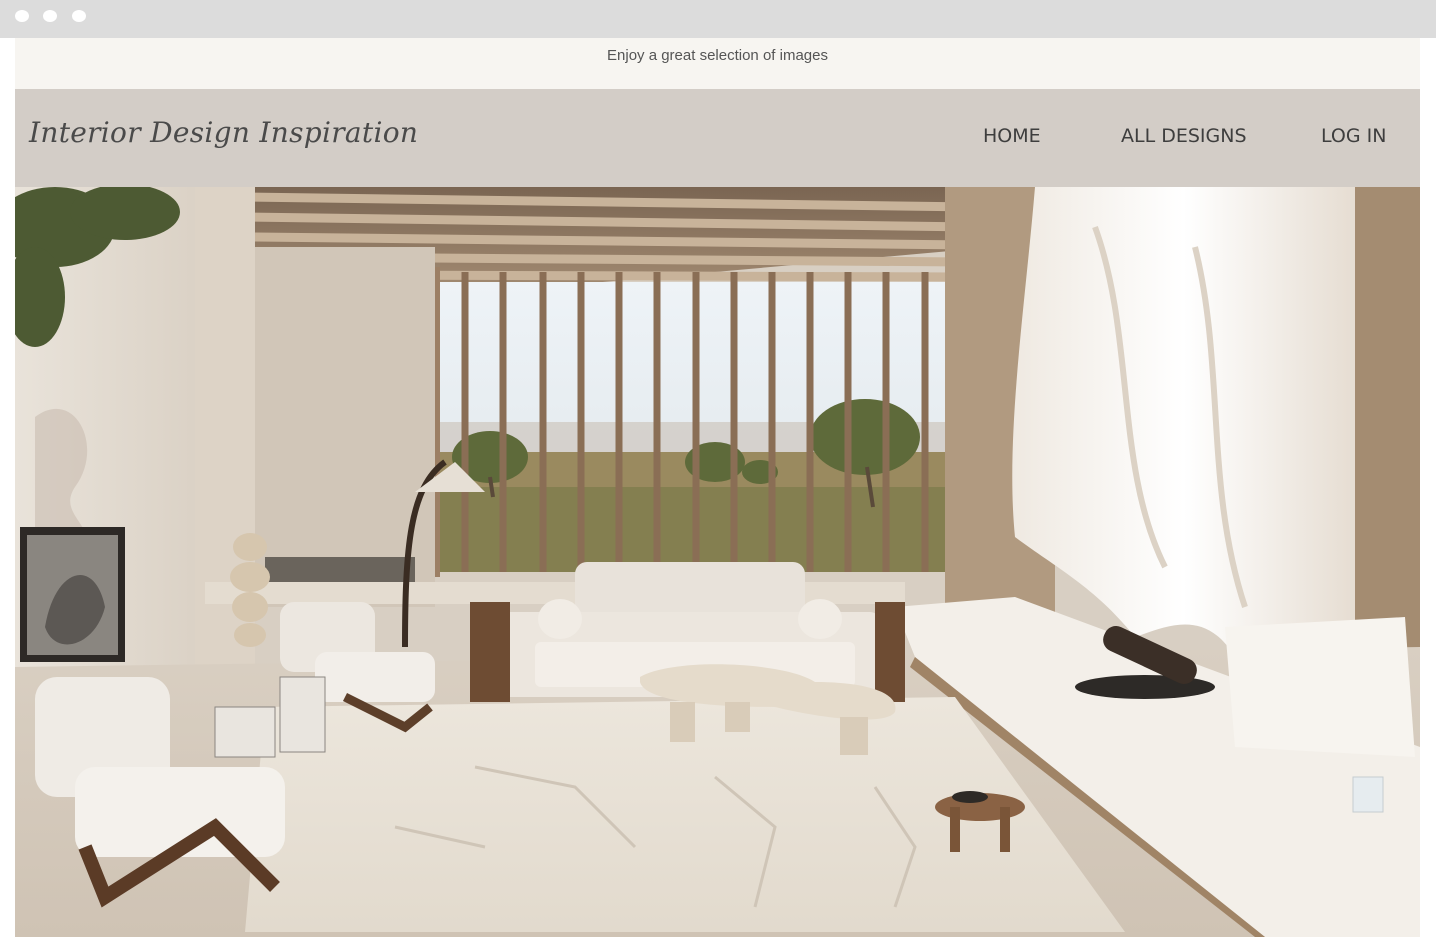 This screenshot has width=1436, height=937. Describe the element at coordinates (1012, 136) in the screenshot. I see `nav-home: HOME` at that location.